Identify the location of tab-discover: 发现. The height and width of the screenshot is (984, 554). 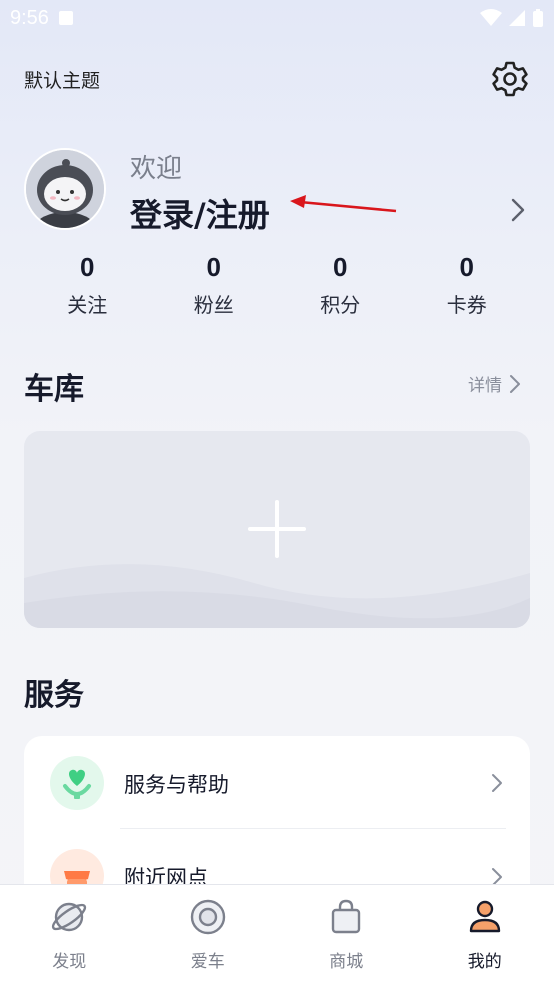
(69, 934).